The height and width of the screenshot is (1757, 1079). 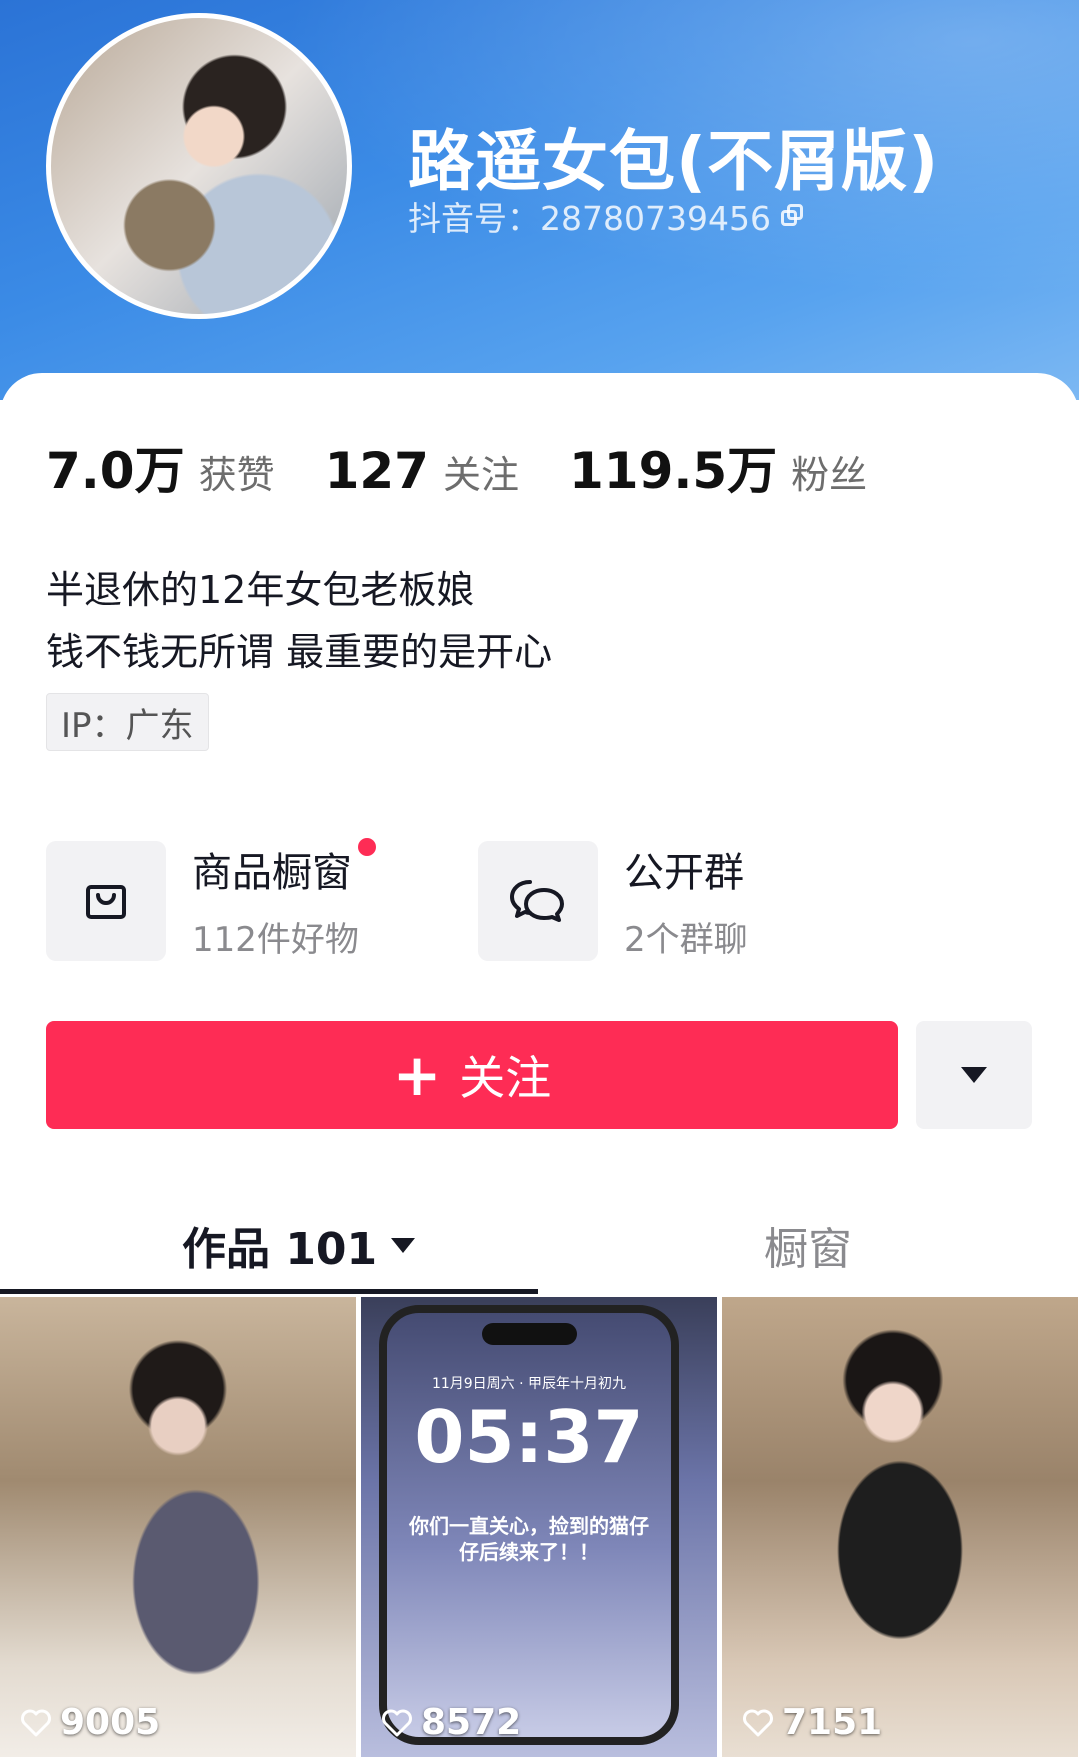 I want to click on follow-button: + 关注, so click(x=472, y=1075).